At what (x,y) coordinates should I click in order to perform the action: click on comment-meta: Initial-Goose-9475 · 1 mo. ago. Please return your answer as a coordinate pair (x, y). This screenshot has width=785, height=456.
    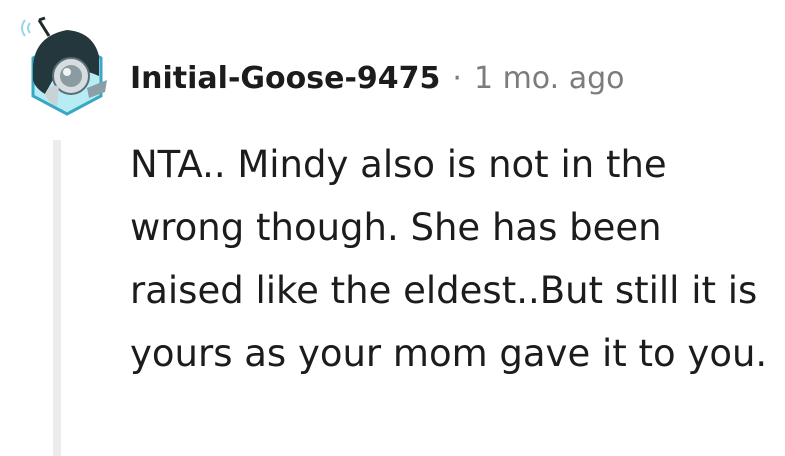
    Looking at the image, I should click on (377, 78).